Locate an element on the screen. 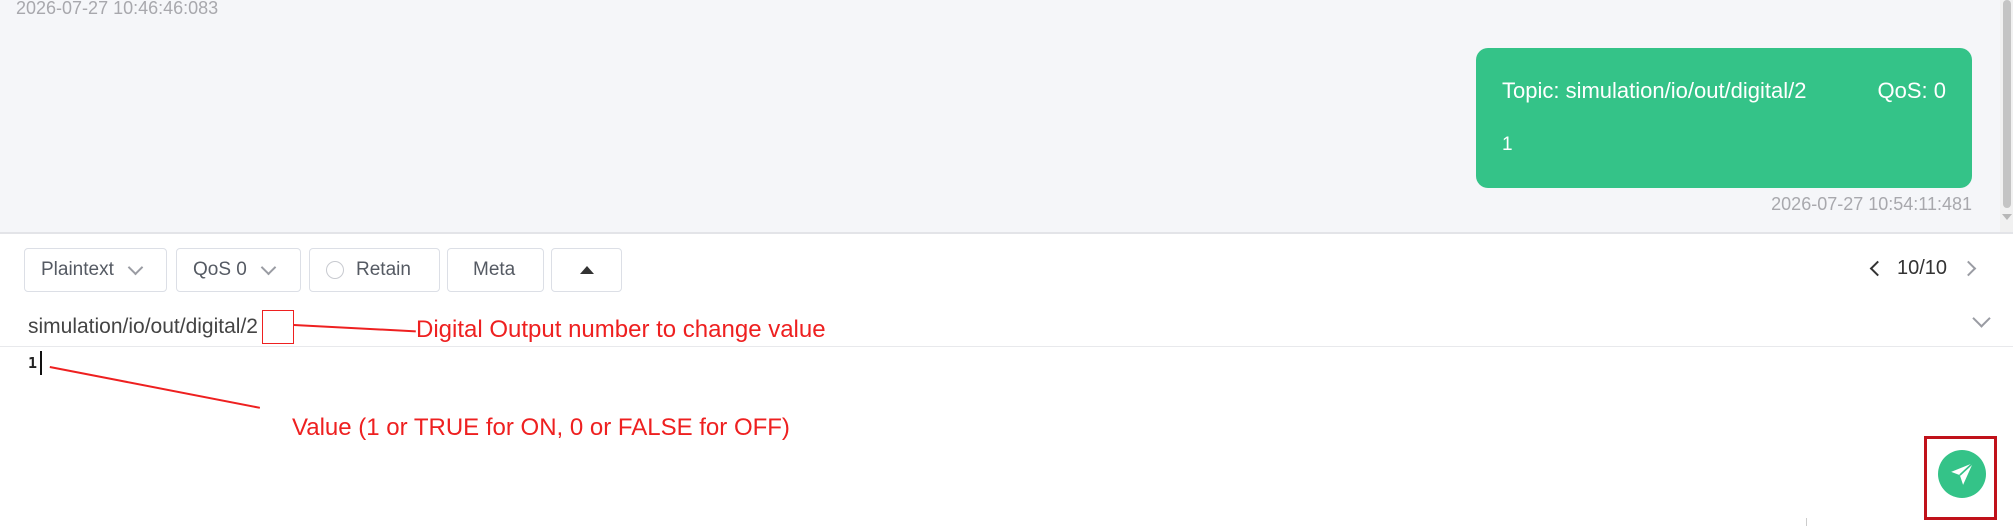  message-timestamp: 2026-07-27 10:54:11:481 is located at coordinates (1871, 204).